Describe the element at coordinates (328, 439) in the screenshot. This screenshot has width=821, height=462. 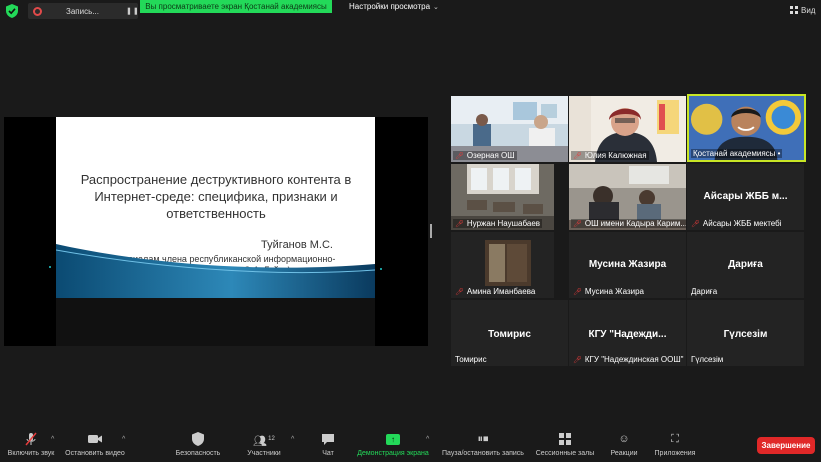
I see `chat-bubble-icon` at that location.